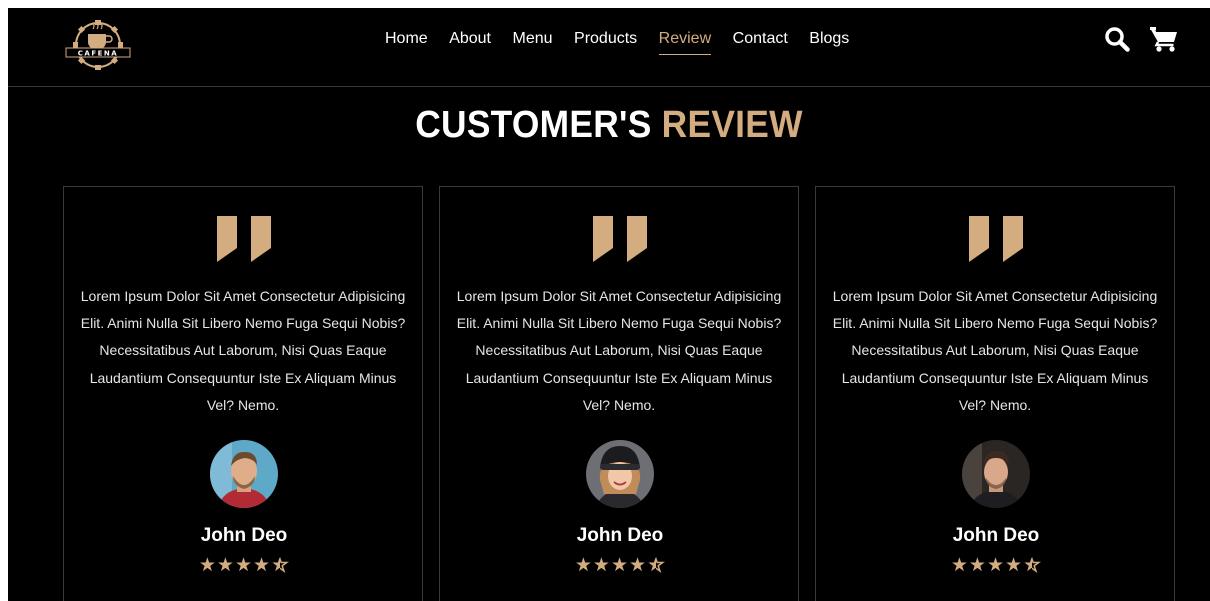 The width and height of the screenshot is (1210, 601). Describe the element at coordinates (760, 42) in the screenshot. I see `nav-contact: Contact` at that location.